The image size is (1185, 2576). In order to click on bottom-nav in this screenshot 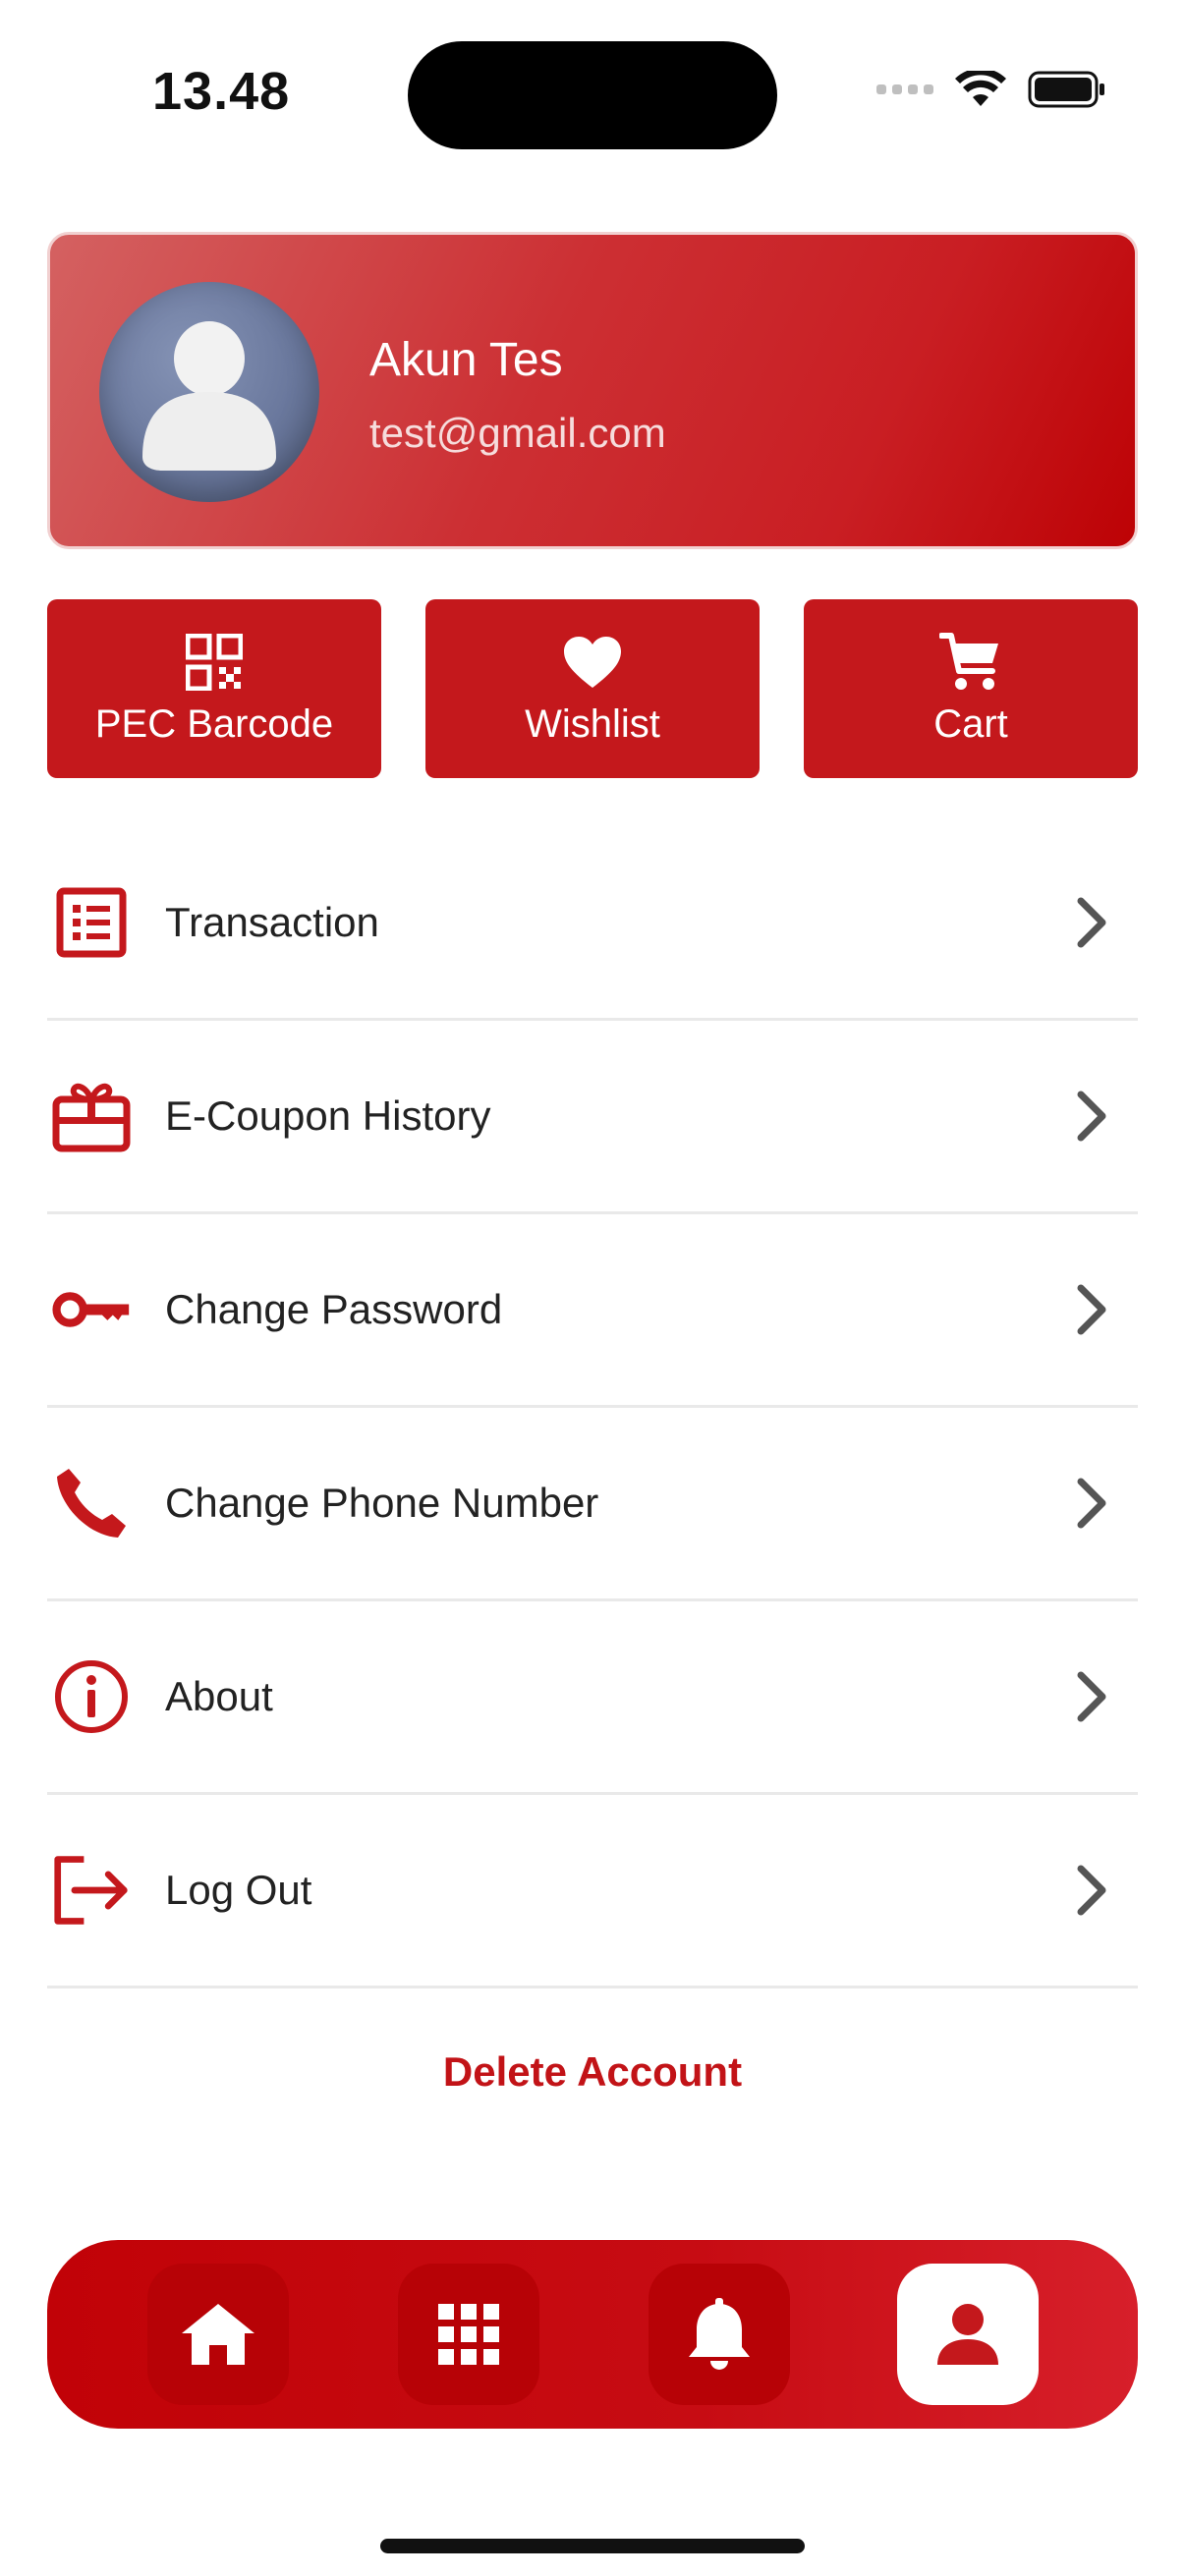, I will do `click(592, 2334)`.